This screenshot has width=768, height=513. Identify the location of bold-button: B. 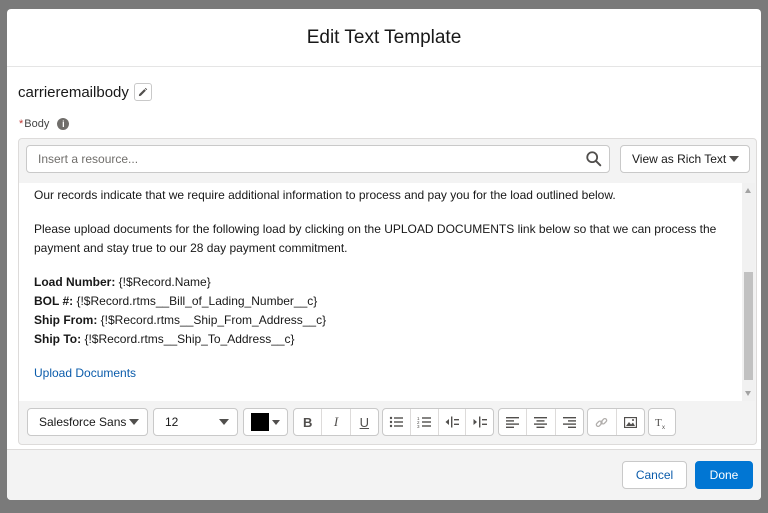
(308, 422).